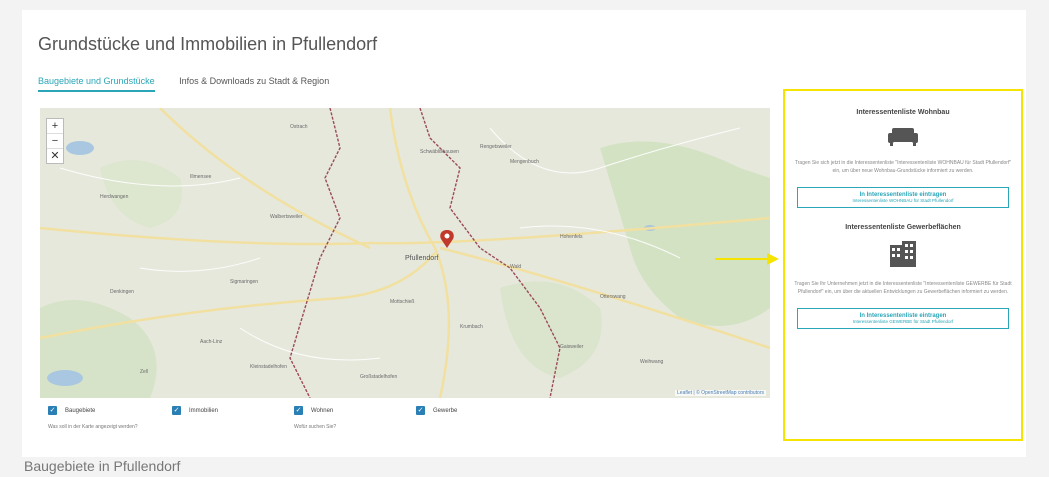 The width and height of the screenshot is (1049, 477). What do you see at coordinates (651, 362) in the screenshot?
I see `map-town-label: Weihwang` at bounding box center [651, 362].